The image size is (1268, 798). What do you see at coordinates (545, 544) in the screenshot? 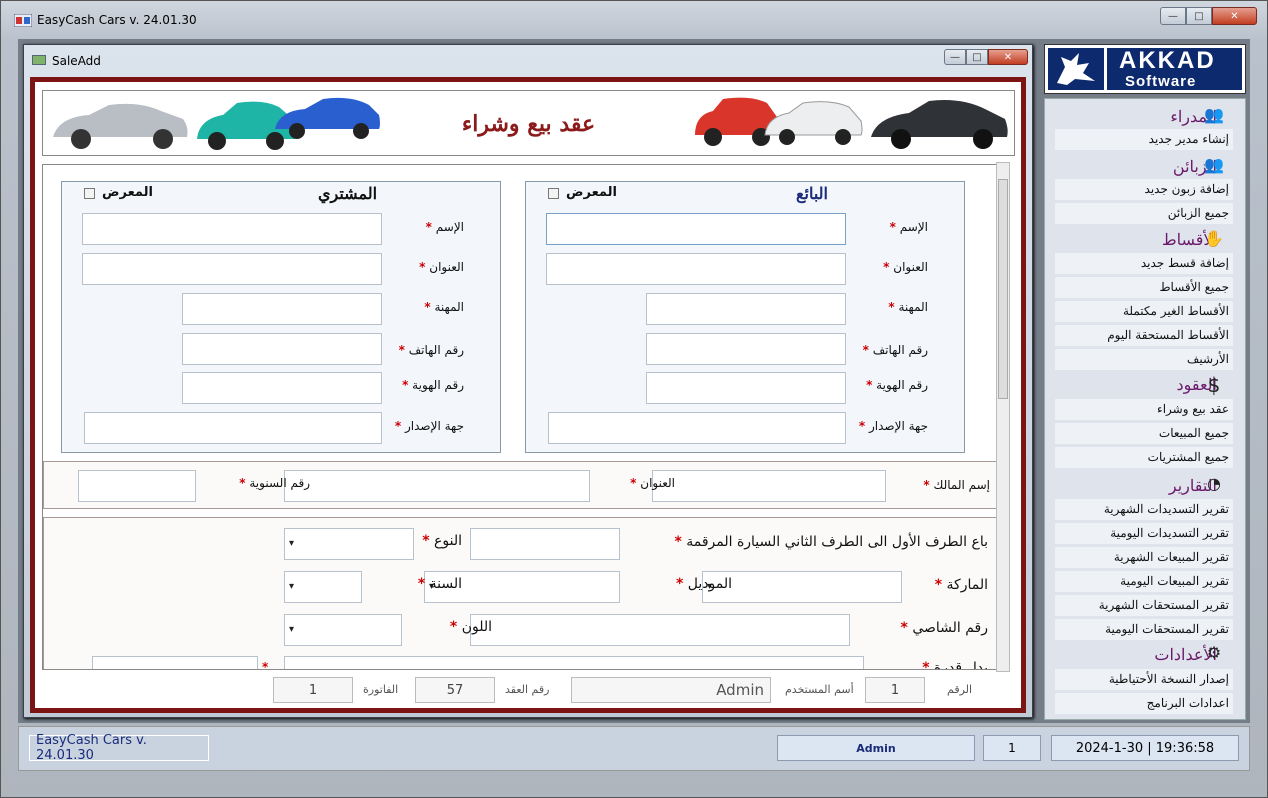
I see `plate-number-input` at bounding box center [545, 544].